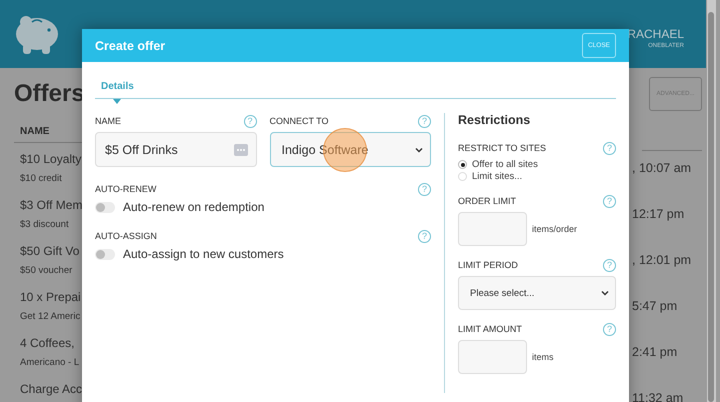 This screenshot has width=720, height=402. What do you see at coordinates (711, 201) in the screenshot?
I see `scrollbar` at bounding box center [711, 201].